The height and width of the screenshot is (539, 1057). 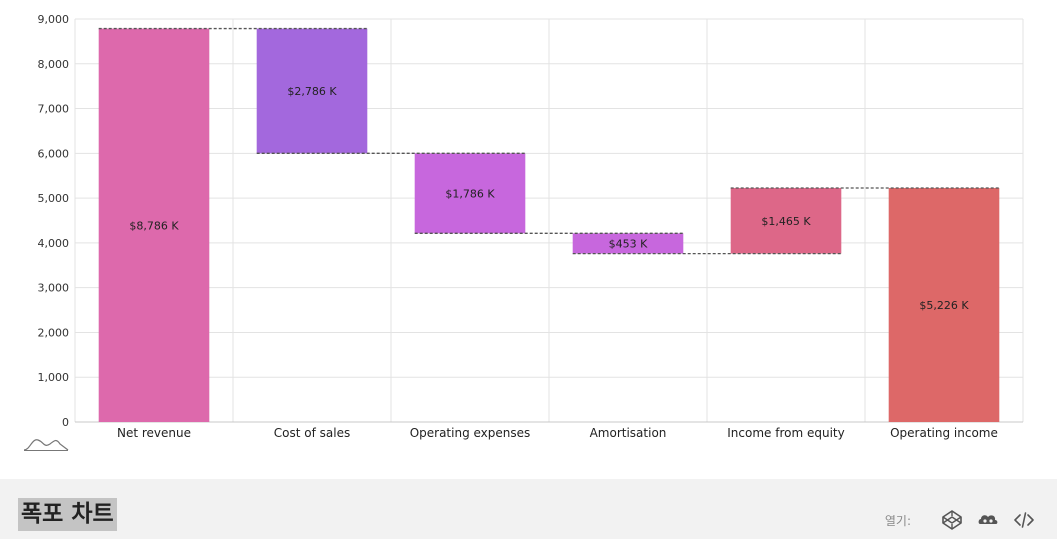 I want to click on codepen-icon, so click(x=952, y=520).